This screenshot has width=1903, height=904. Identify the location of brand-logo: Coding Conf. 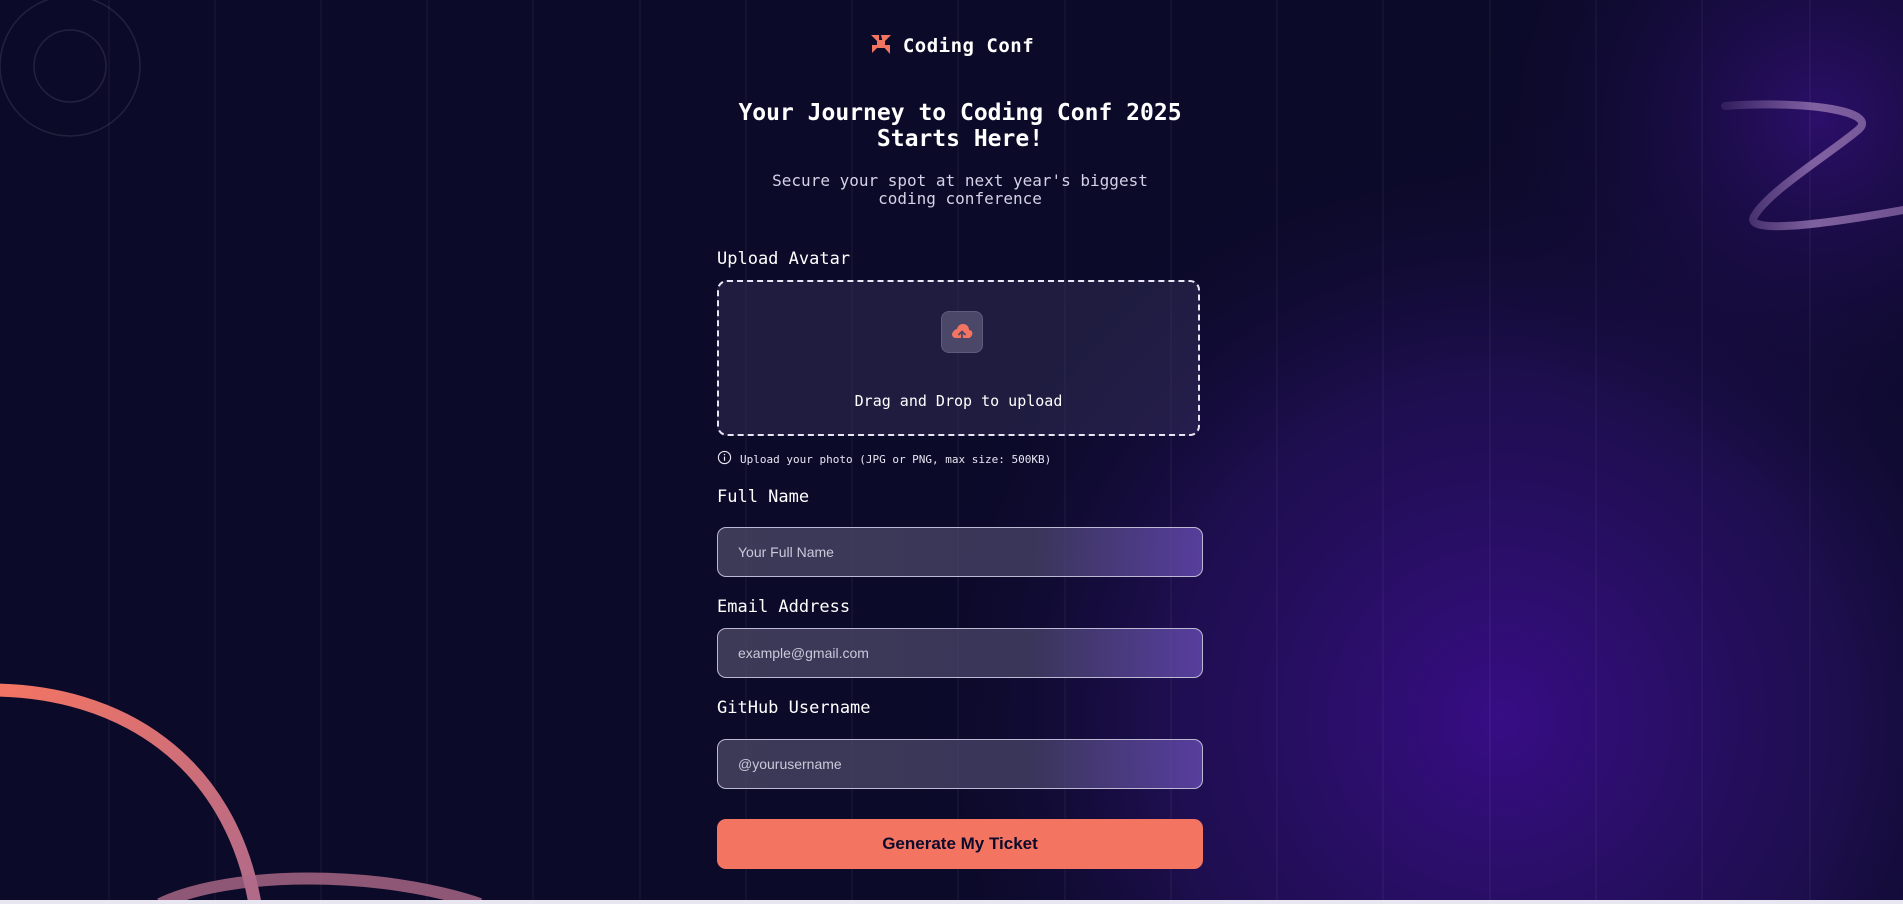
(951, 46).